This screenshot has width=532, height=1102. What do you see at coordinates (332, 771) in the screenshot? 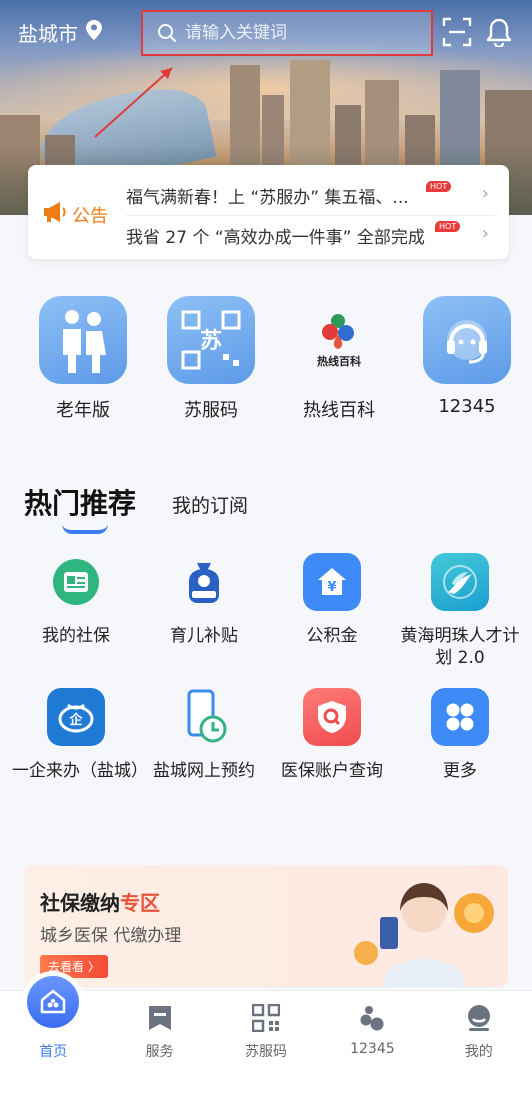
I see `service-label: 医保账户查询` at bounding box center [332, 771].